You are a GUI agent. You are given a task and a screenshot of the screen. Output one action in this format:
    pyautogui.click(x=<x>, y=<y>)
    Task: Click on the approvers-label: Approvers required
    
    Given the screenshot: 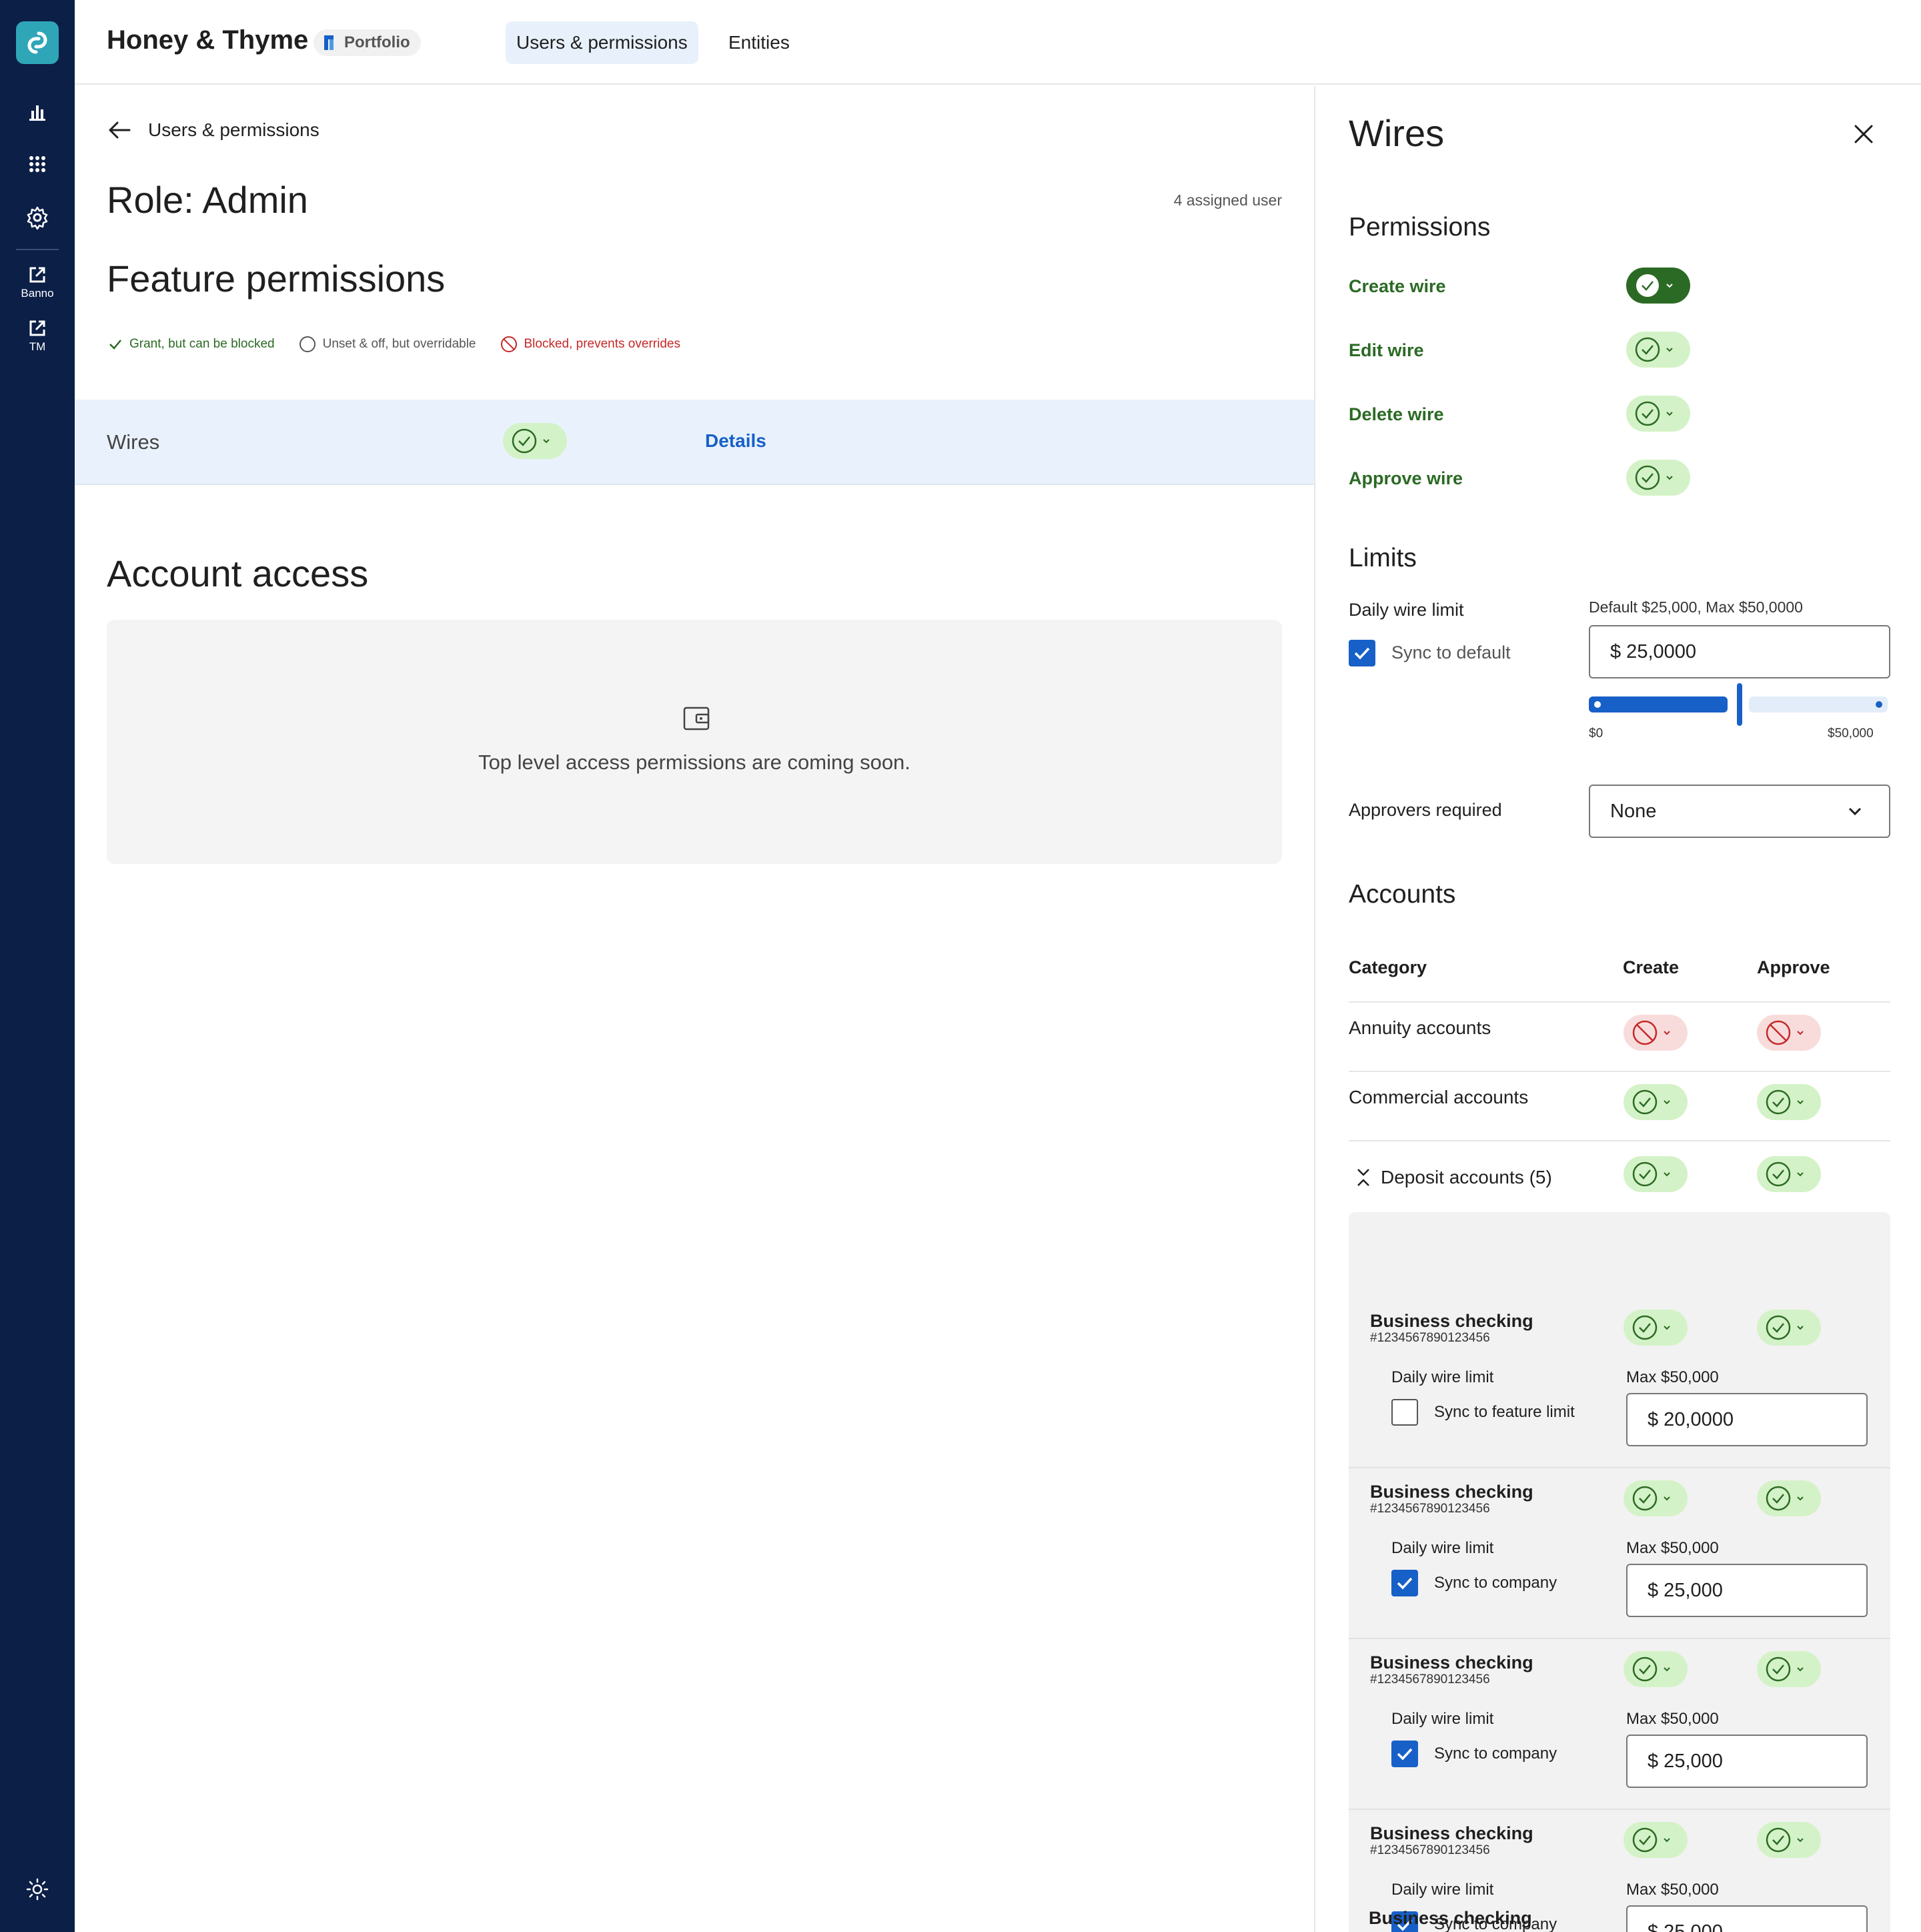 What is the action you would take?
    pyautogui.click(x=1425, y=810)
    